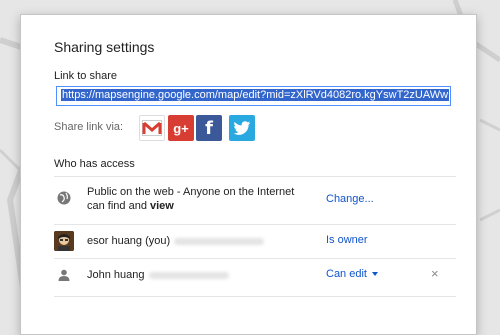 This screenshot has width=500, height=335. I want to click on person-icon, so click(64, 275).